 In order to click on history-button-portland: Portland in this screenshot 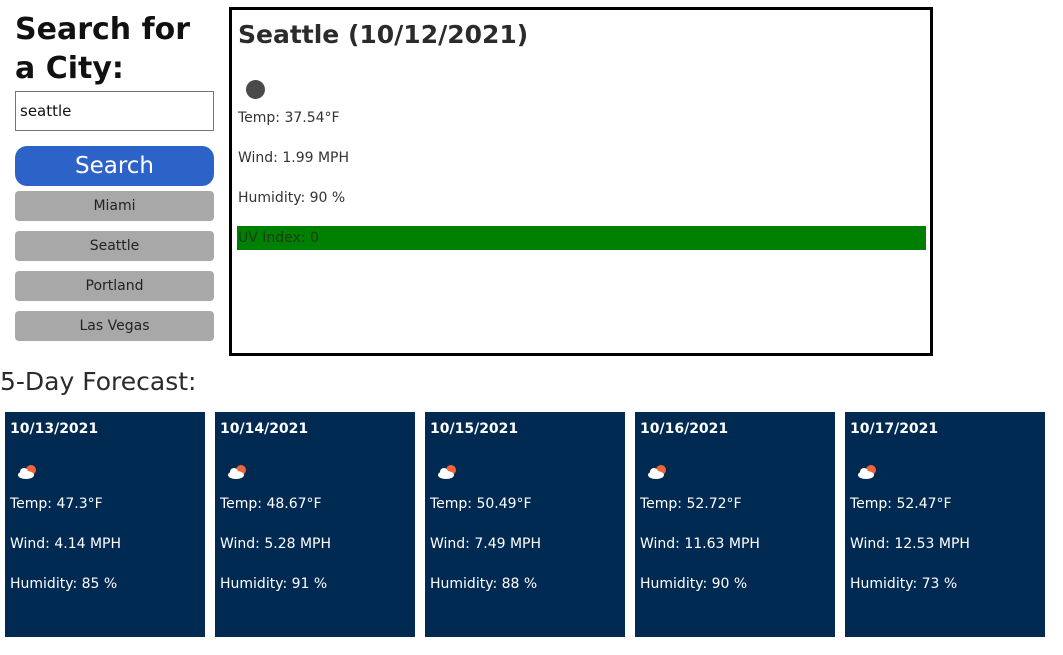, I will do `click(114, 286)`.